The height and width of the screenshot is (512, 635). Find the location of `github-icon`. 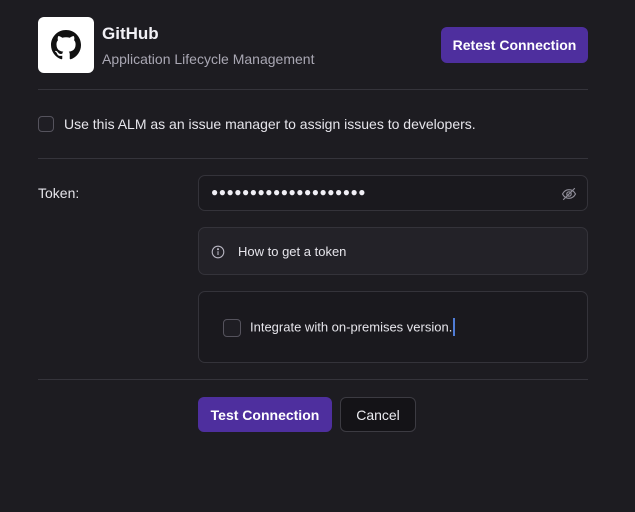

github-icon is located at coordinates (66, 45).